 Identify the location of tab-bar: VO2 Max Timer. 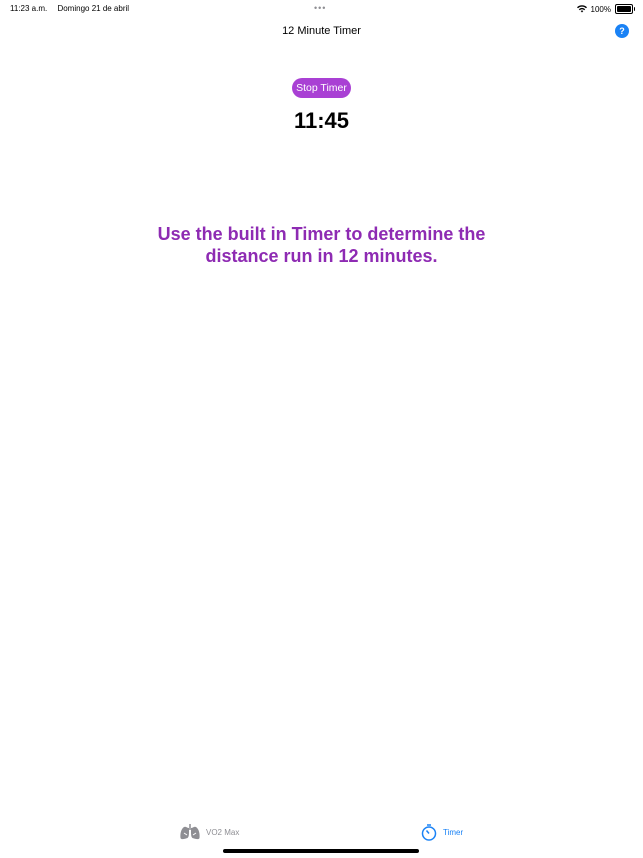
(321, 833).